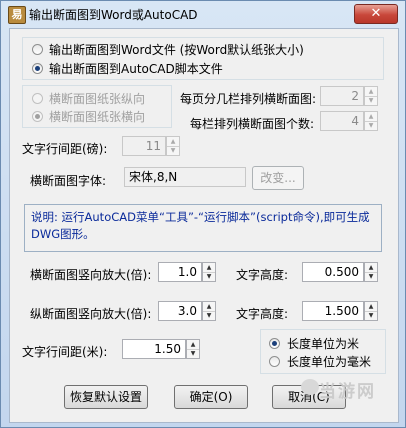 This screenshot has width=406, height=428. I want to click on columns-per-page-input: 2, so click(342, 96).